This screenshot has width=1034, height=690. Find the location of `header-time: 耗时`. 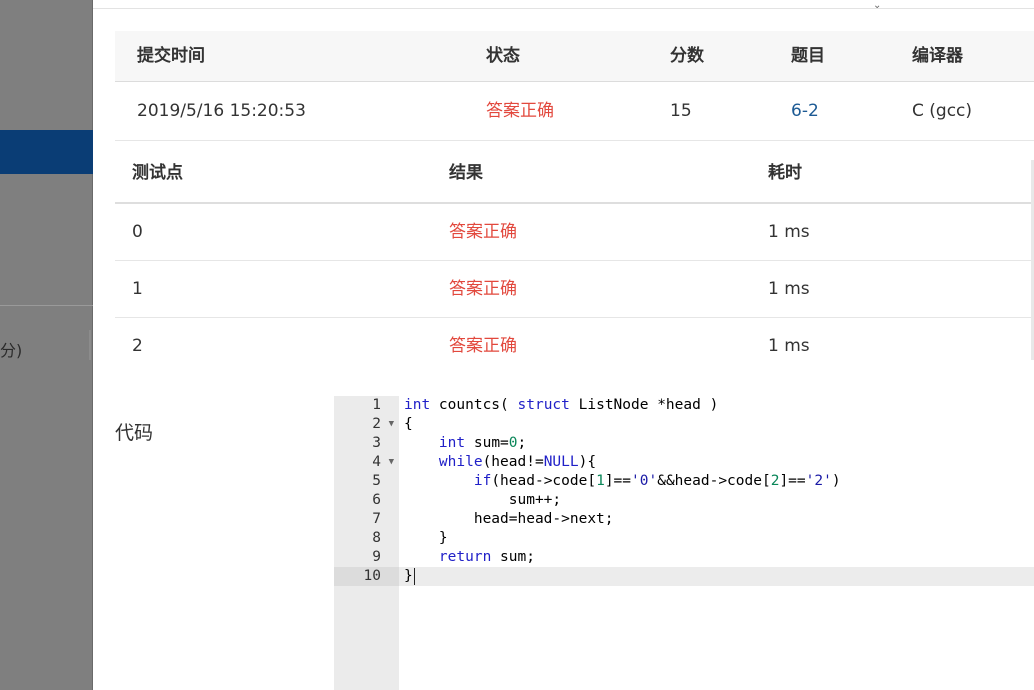

header-time: 耗时 is located at coordinates (785, 173).